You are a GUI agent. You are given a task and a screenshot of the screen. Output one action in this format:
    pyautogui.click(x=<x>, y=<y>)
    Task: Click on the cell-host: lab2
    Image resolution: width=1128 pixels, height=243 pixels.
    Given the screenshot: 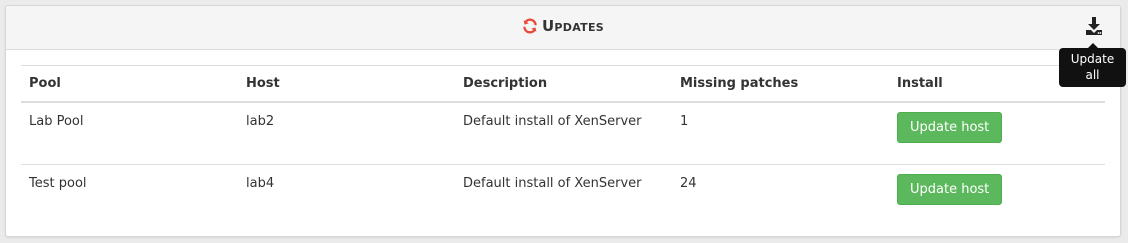 What is the action you would take?
    pyautogui.click(x=346, y=133)
    